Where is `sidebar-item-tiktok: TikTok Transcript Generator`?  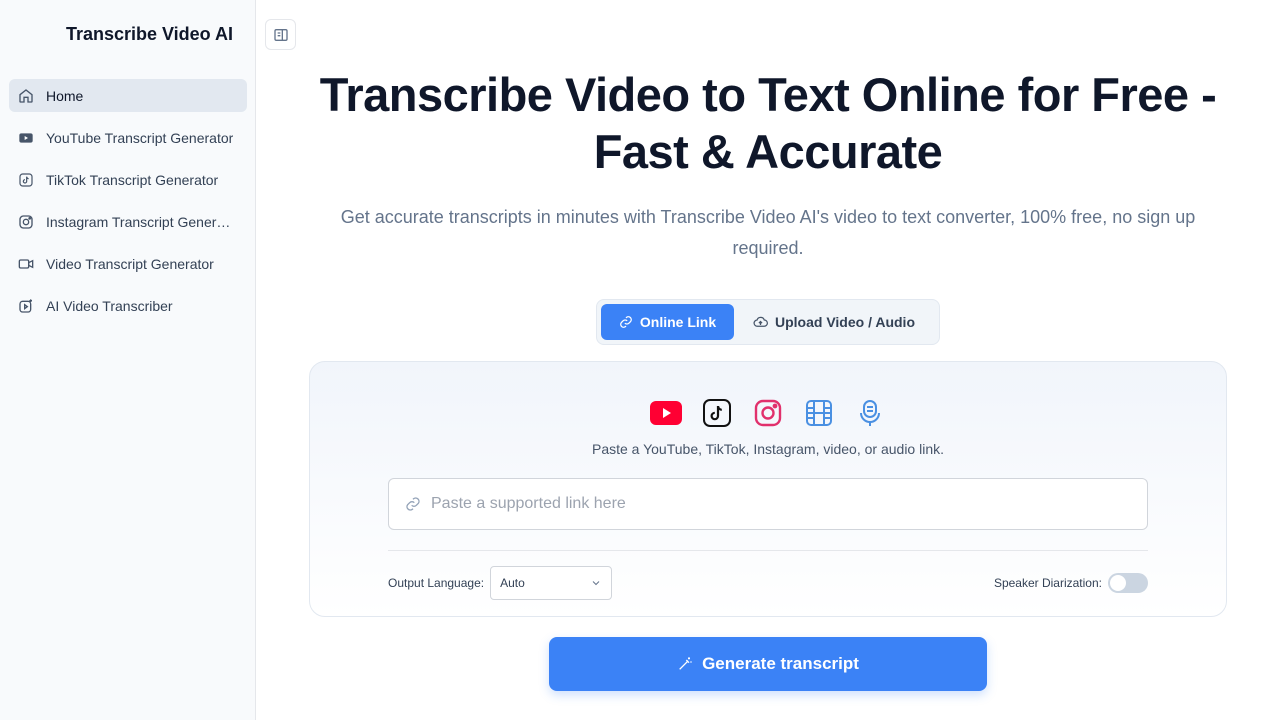 sidebar-item-tiktok: TikTok Transcript Generator is located at coordinates (128, 179).